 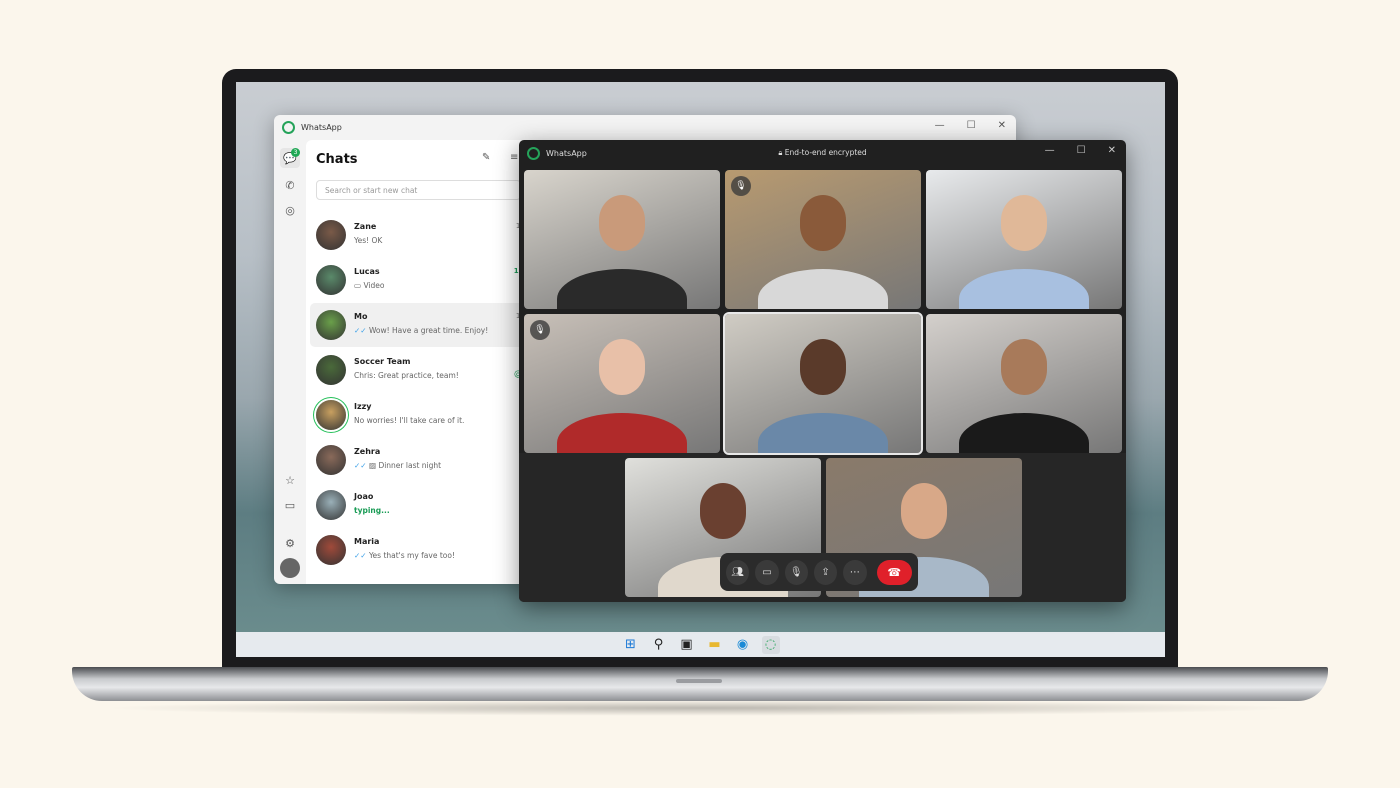 What do you see at coordinates (290, 362) in the screenshot?
I see `nav-rail: 💬 3 ✆ ◎ ☆ ▭ ⚙` at bounding box center [290, 362].